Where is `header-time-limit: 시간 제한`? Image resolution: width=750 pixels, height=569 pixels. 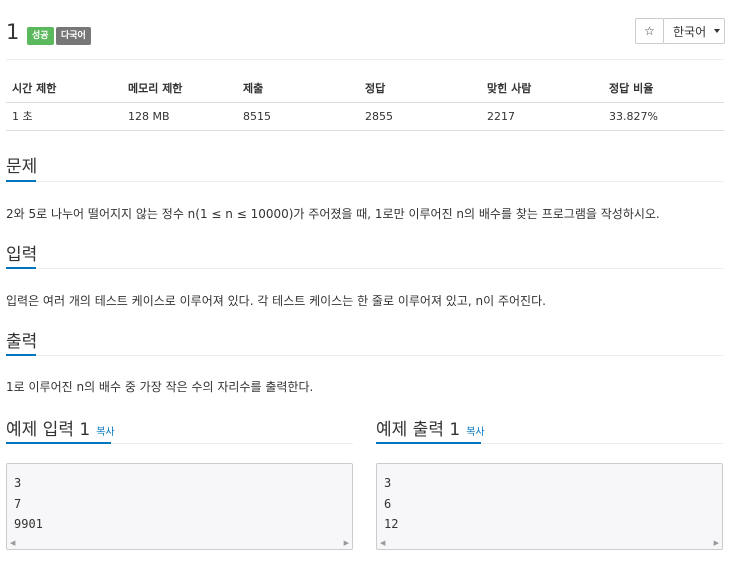 header-time-limit: 시간 제한 is located at coordinates (64, 88).